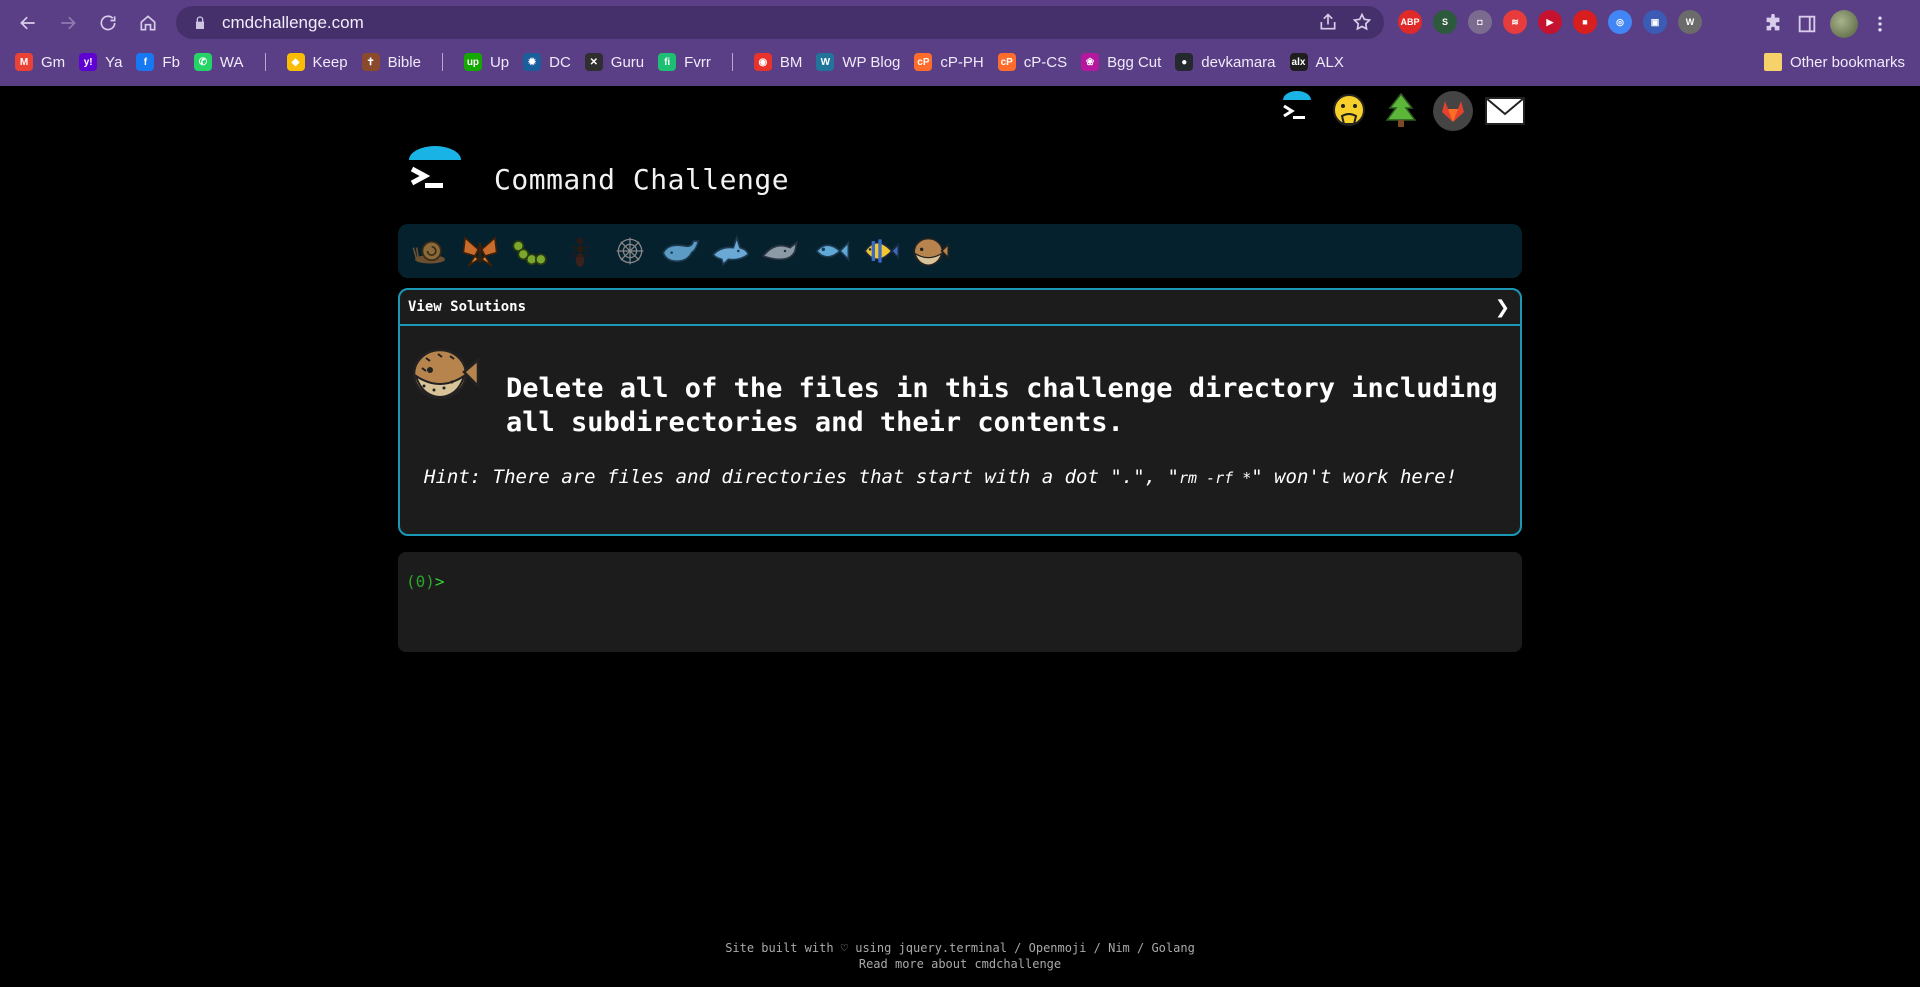 This screenshot has height=987, width=1920. What do you see at coordinates (1362, 22) in the screenshot?
I see `bookmark-star-icon` at bounding box center [1362, 22].